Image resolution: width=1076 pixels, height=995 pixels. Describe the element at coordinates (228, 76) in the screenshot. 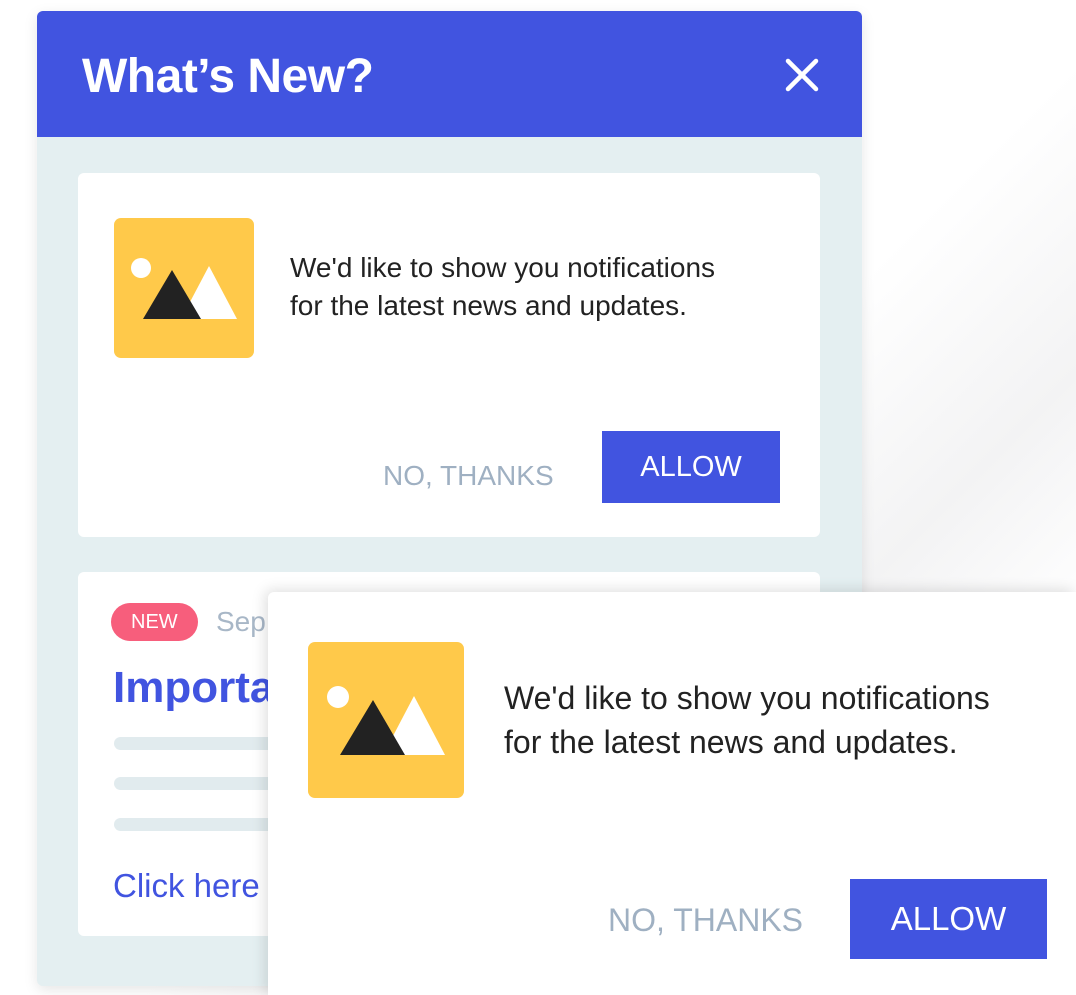

I see `panel-title: What’s New?` at that location.